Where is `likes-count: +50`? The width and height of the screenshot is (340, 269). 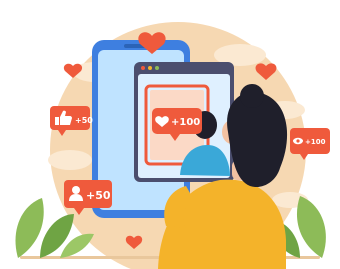
likes-count: +50 is located at coordinates (84, 120).